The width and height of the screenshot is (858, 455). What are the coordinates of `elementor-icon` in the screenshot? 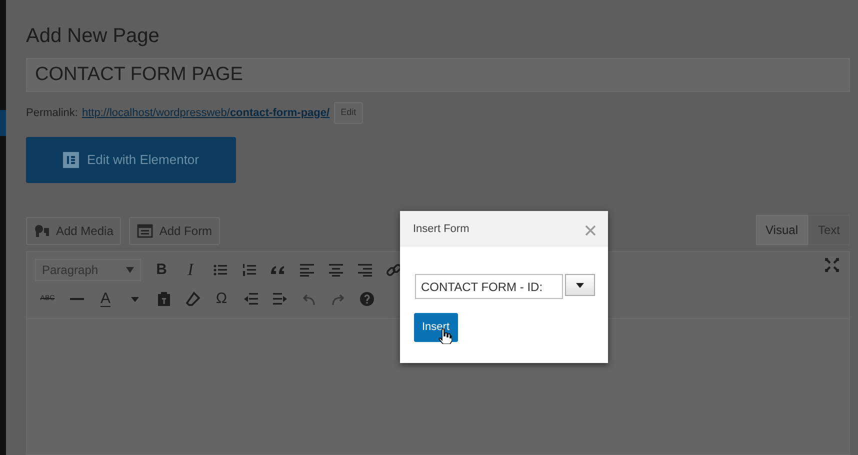 It's located at (71, 160).